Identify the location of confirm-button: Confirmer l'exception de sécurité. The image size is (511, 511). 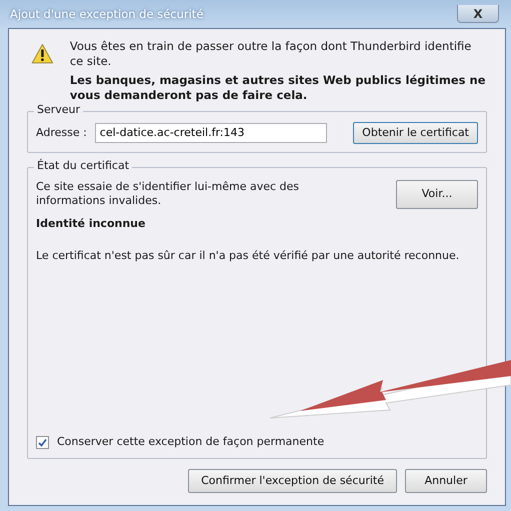
(292, 480).